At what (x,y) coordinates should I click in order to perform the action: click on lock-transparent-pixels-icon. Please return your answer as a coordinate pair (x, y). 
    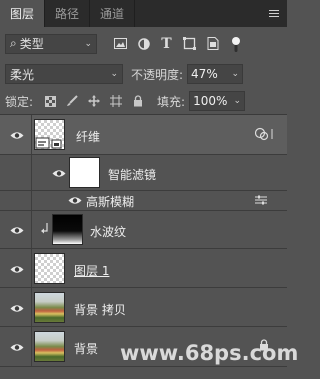
    Looking at the image, I should click on (50, 101).